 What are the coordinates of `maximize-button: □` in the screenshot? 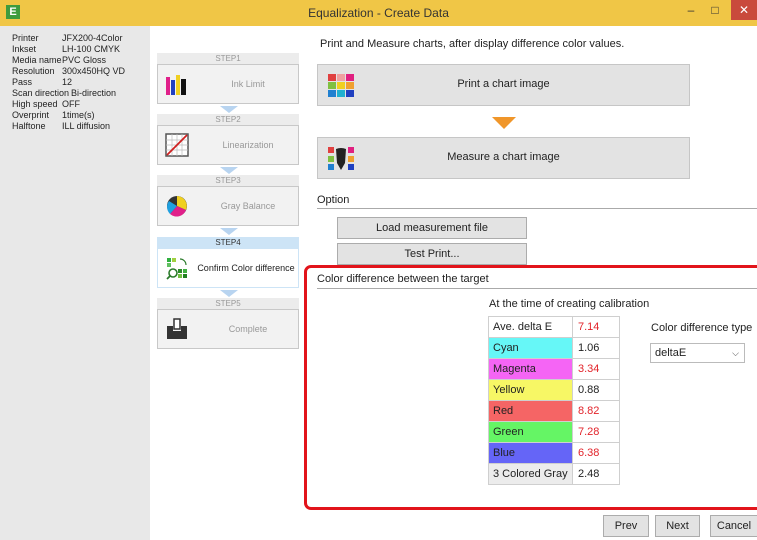 It's located at (715, 10).